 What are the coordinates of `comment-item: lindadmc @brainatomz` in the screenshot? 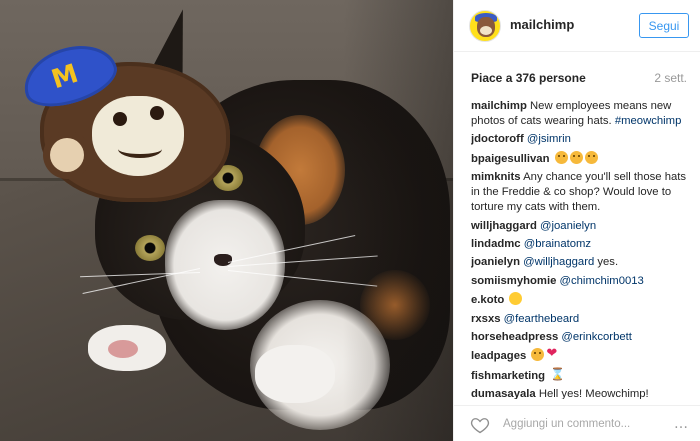 It's located at (581, 244).